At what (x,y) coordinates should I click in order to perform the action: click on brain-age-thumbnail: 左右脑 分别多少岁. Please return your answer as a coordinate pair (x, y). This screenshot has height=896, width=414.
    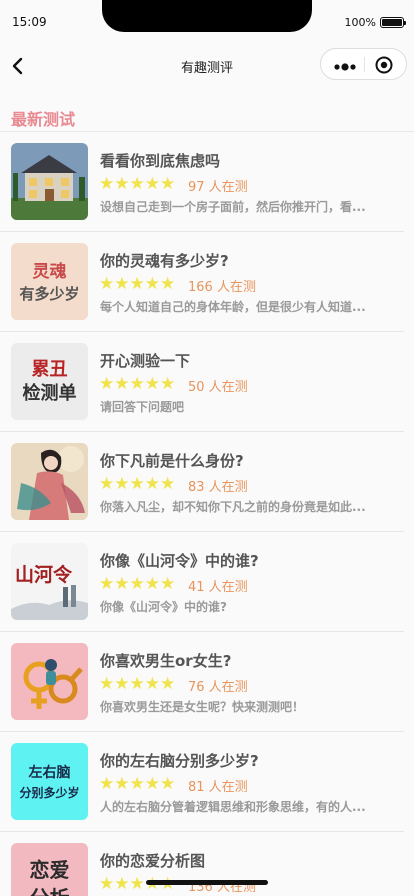
    Looking at the image, I should click on (49, 781).